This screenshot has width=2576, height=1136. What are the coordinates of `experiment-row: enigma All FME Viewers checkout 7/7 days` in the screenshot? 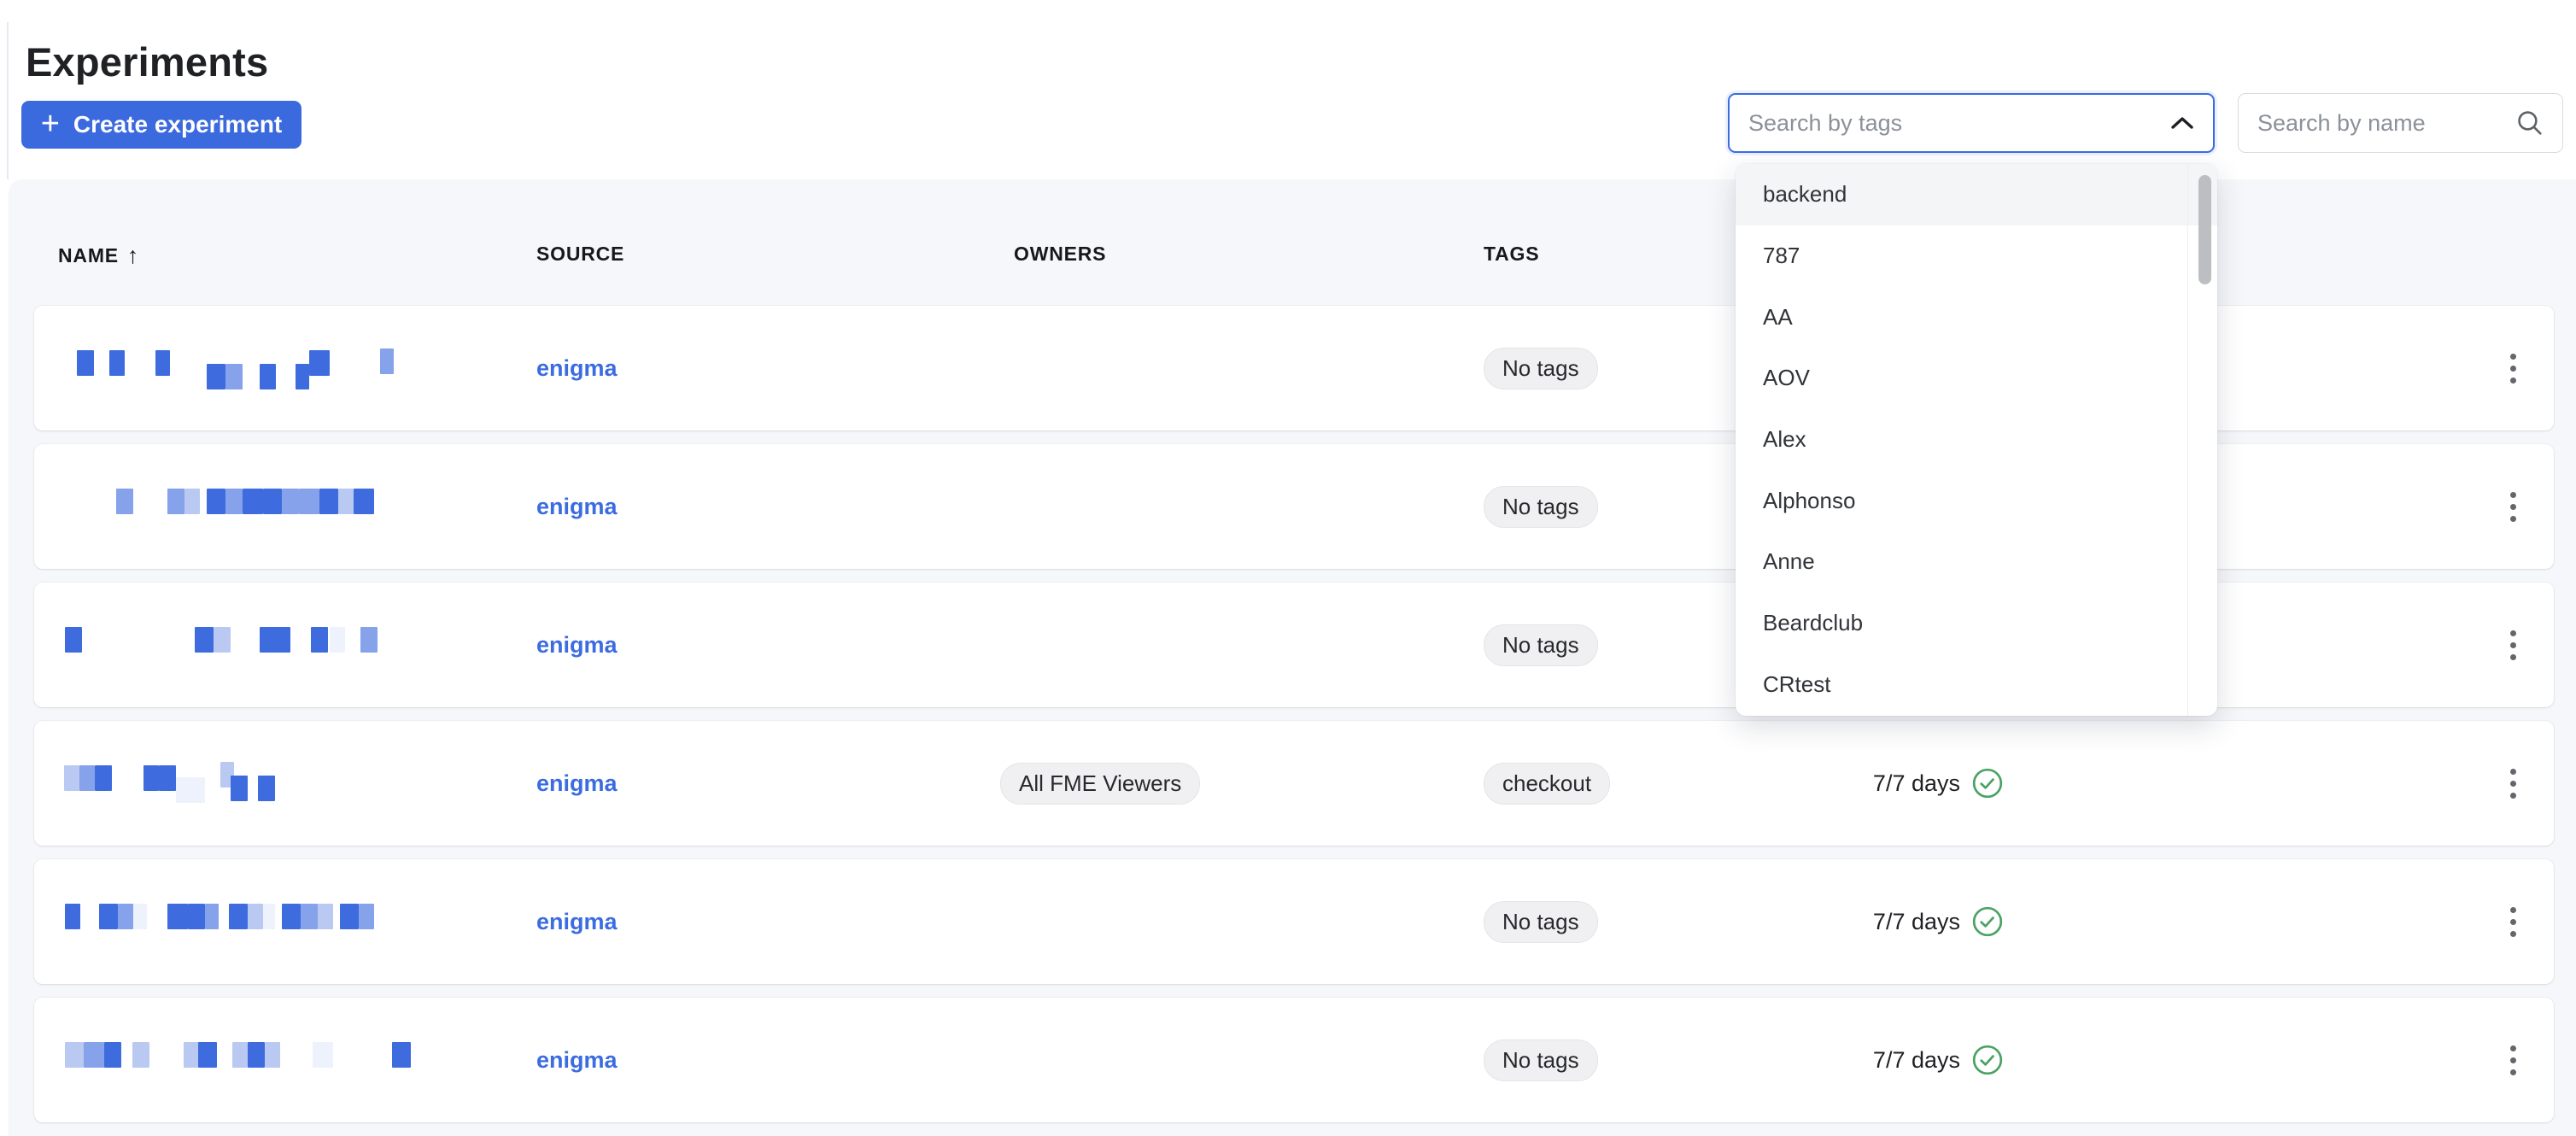 It's located at (1294, 783).